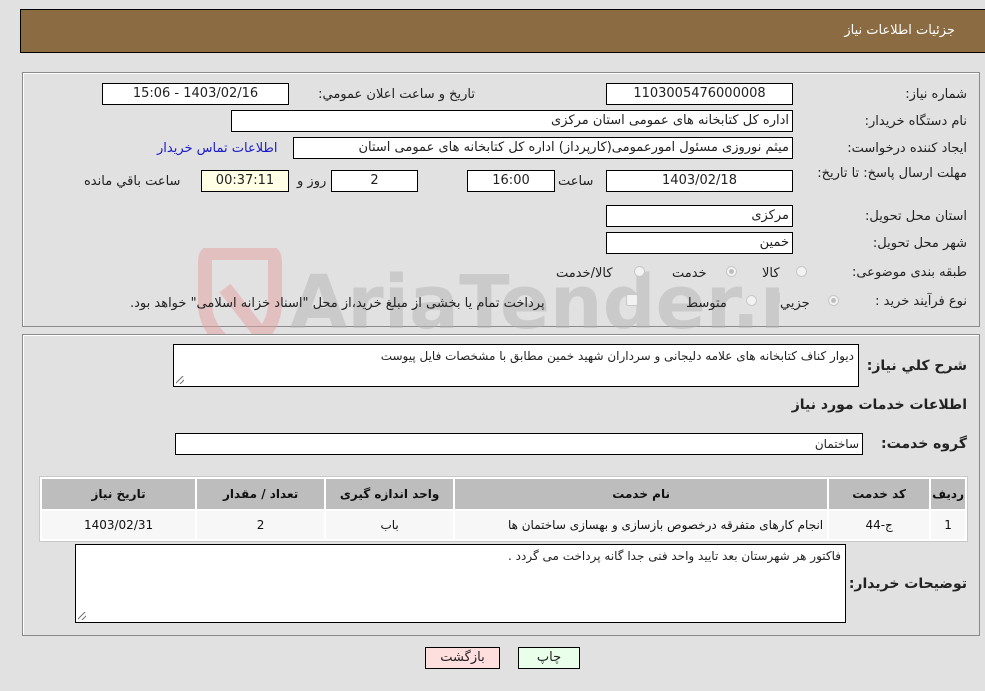  What do you see at coordinates (639, 271) in the screenshot?
I see `category-goods-service-radio` at bounding box center [639, 271].